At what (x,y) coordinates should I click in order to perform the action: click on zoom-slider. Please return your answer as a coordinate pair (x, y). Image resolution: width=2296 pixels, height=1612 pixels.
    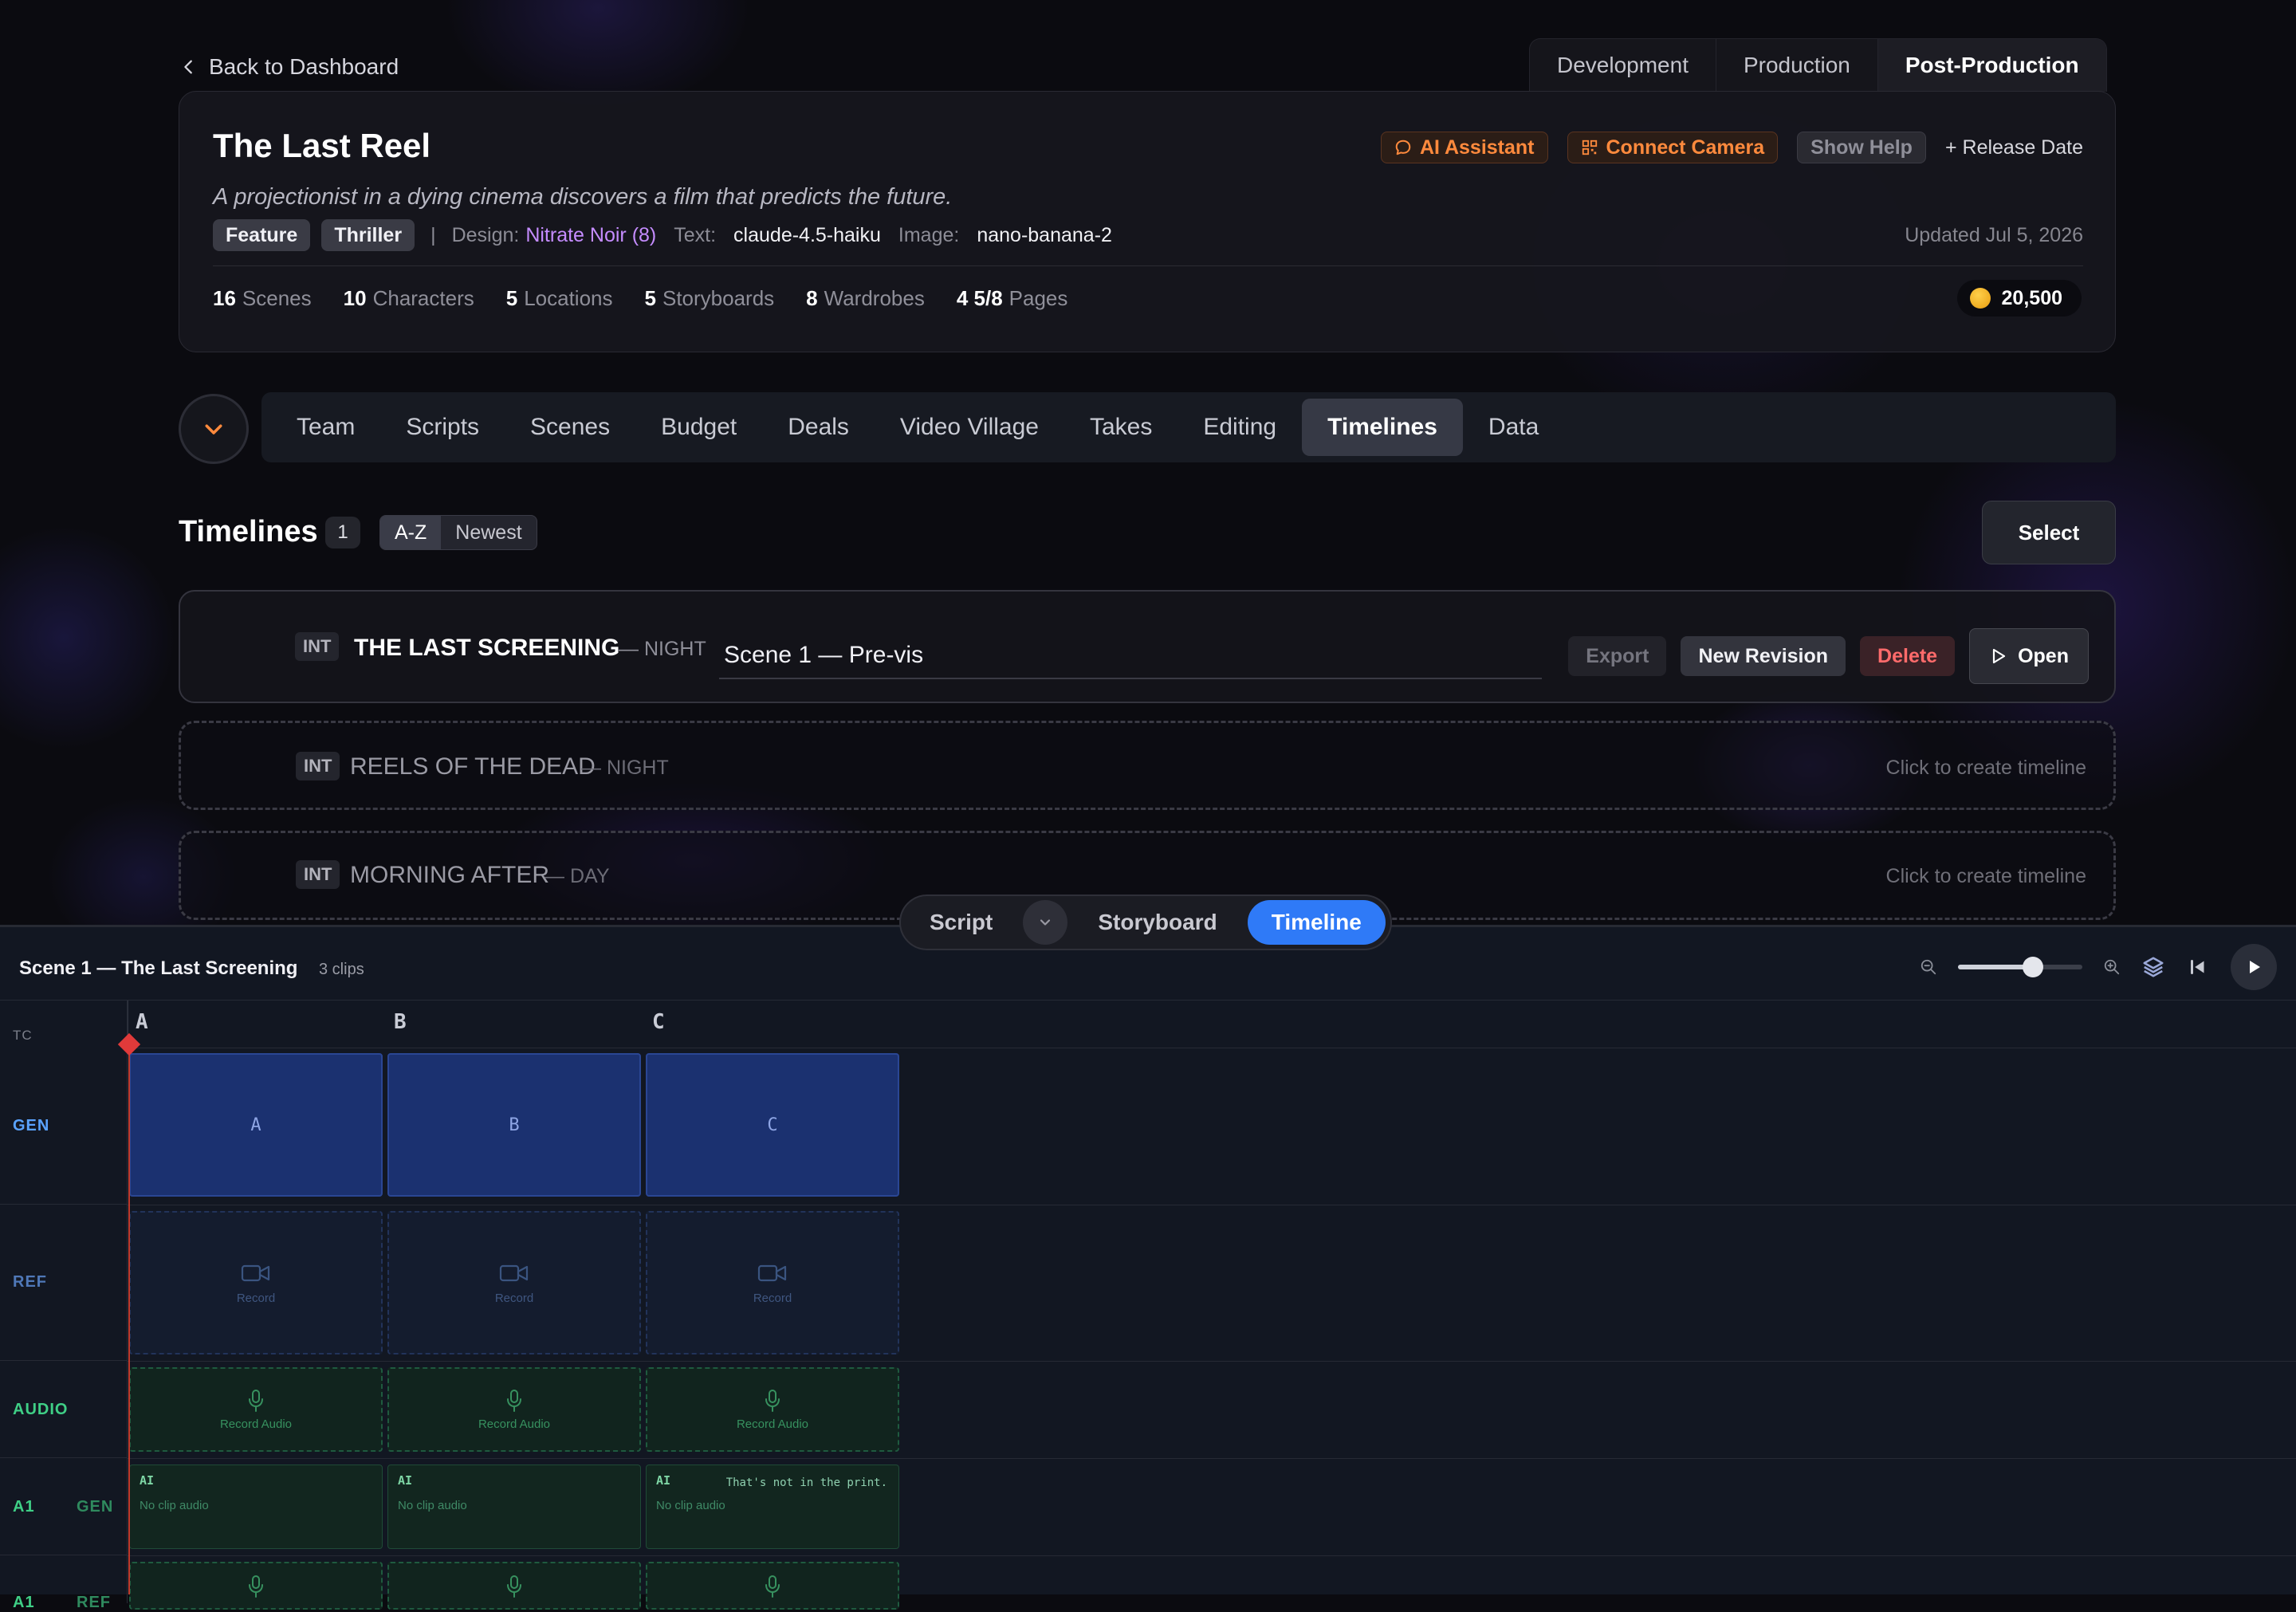
    Looking at the image, I should click on (2020, 967).